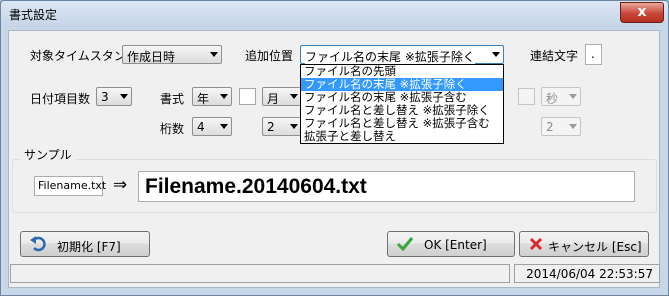 This screenshot has width=669, height=296. I want to click on timestamp-select-value: 作成日時, so click(151, 57).